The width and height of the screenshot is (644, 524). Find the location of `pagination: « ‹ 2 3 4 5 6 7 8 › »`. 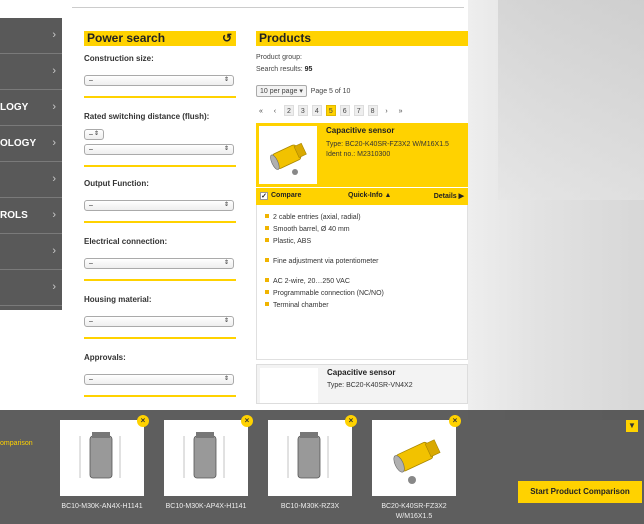

pagination: « ‹ 2 3 4 5 6 7 8 › » is located at coordinates (362, 111).